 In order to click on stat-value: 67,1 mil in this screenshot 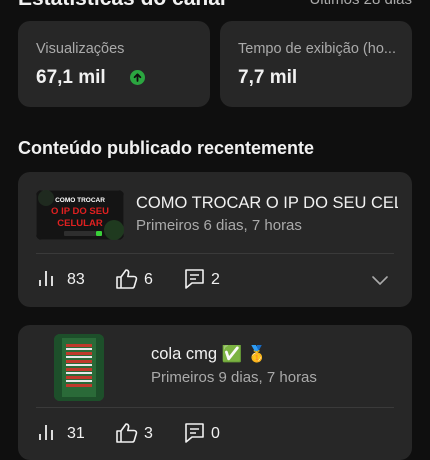, I will do `click(71, 77)`.